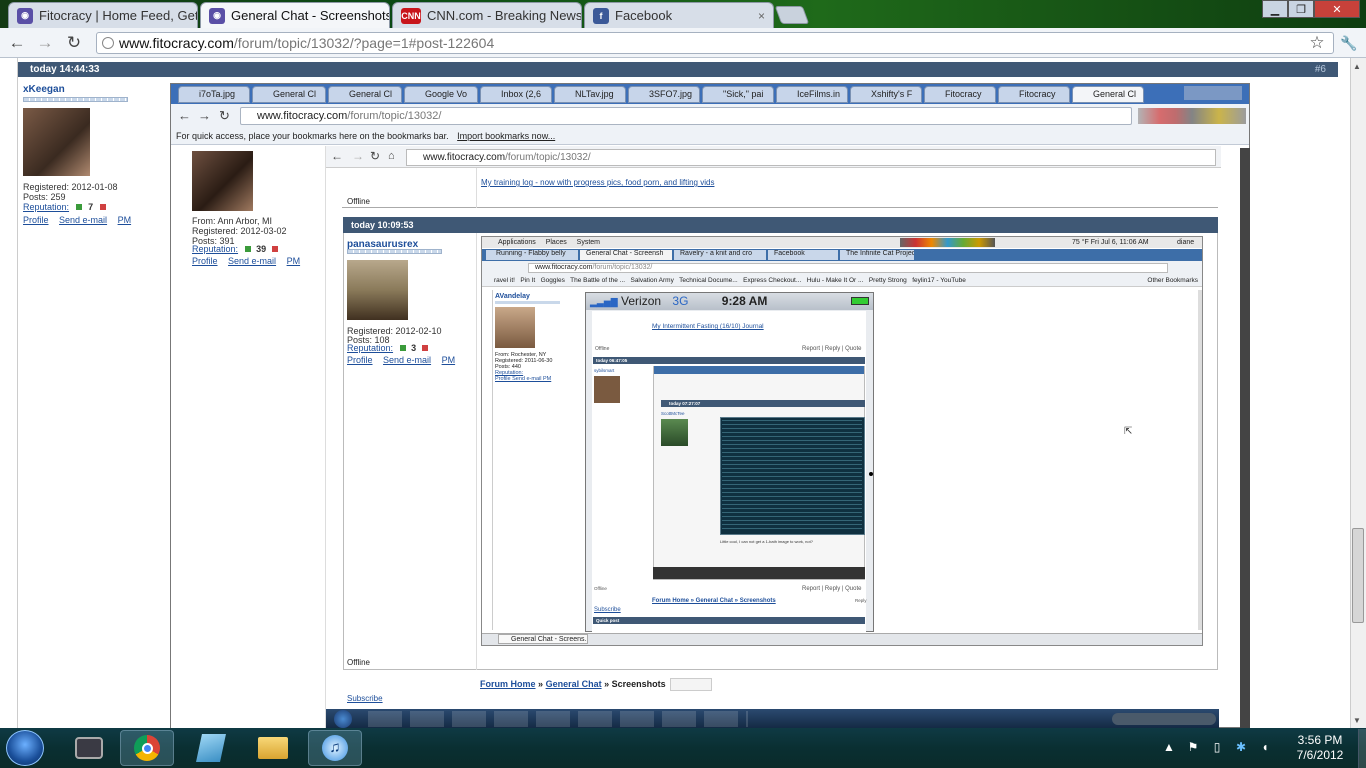 The width and height of the screenshot is (1366, 768). I want to click on nested-pm-link: PM, so click(448, 360).